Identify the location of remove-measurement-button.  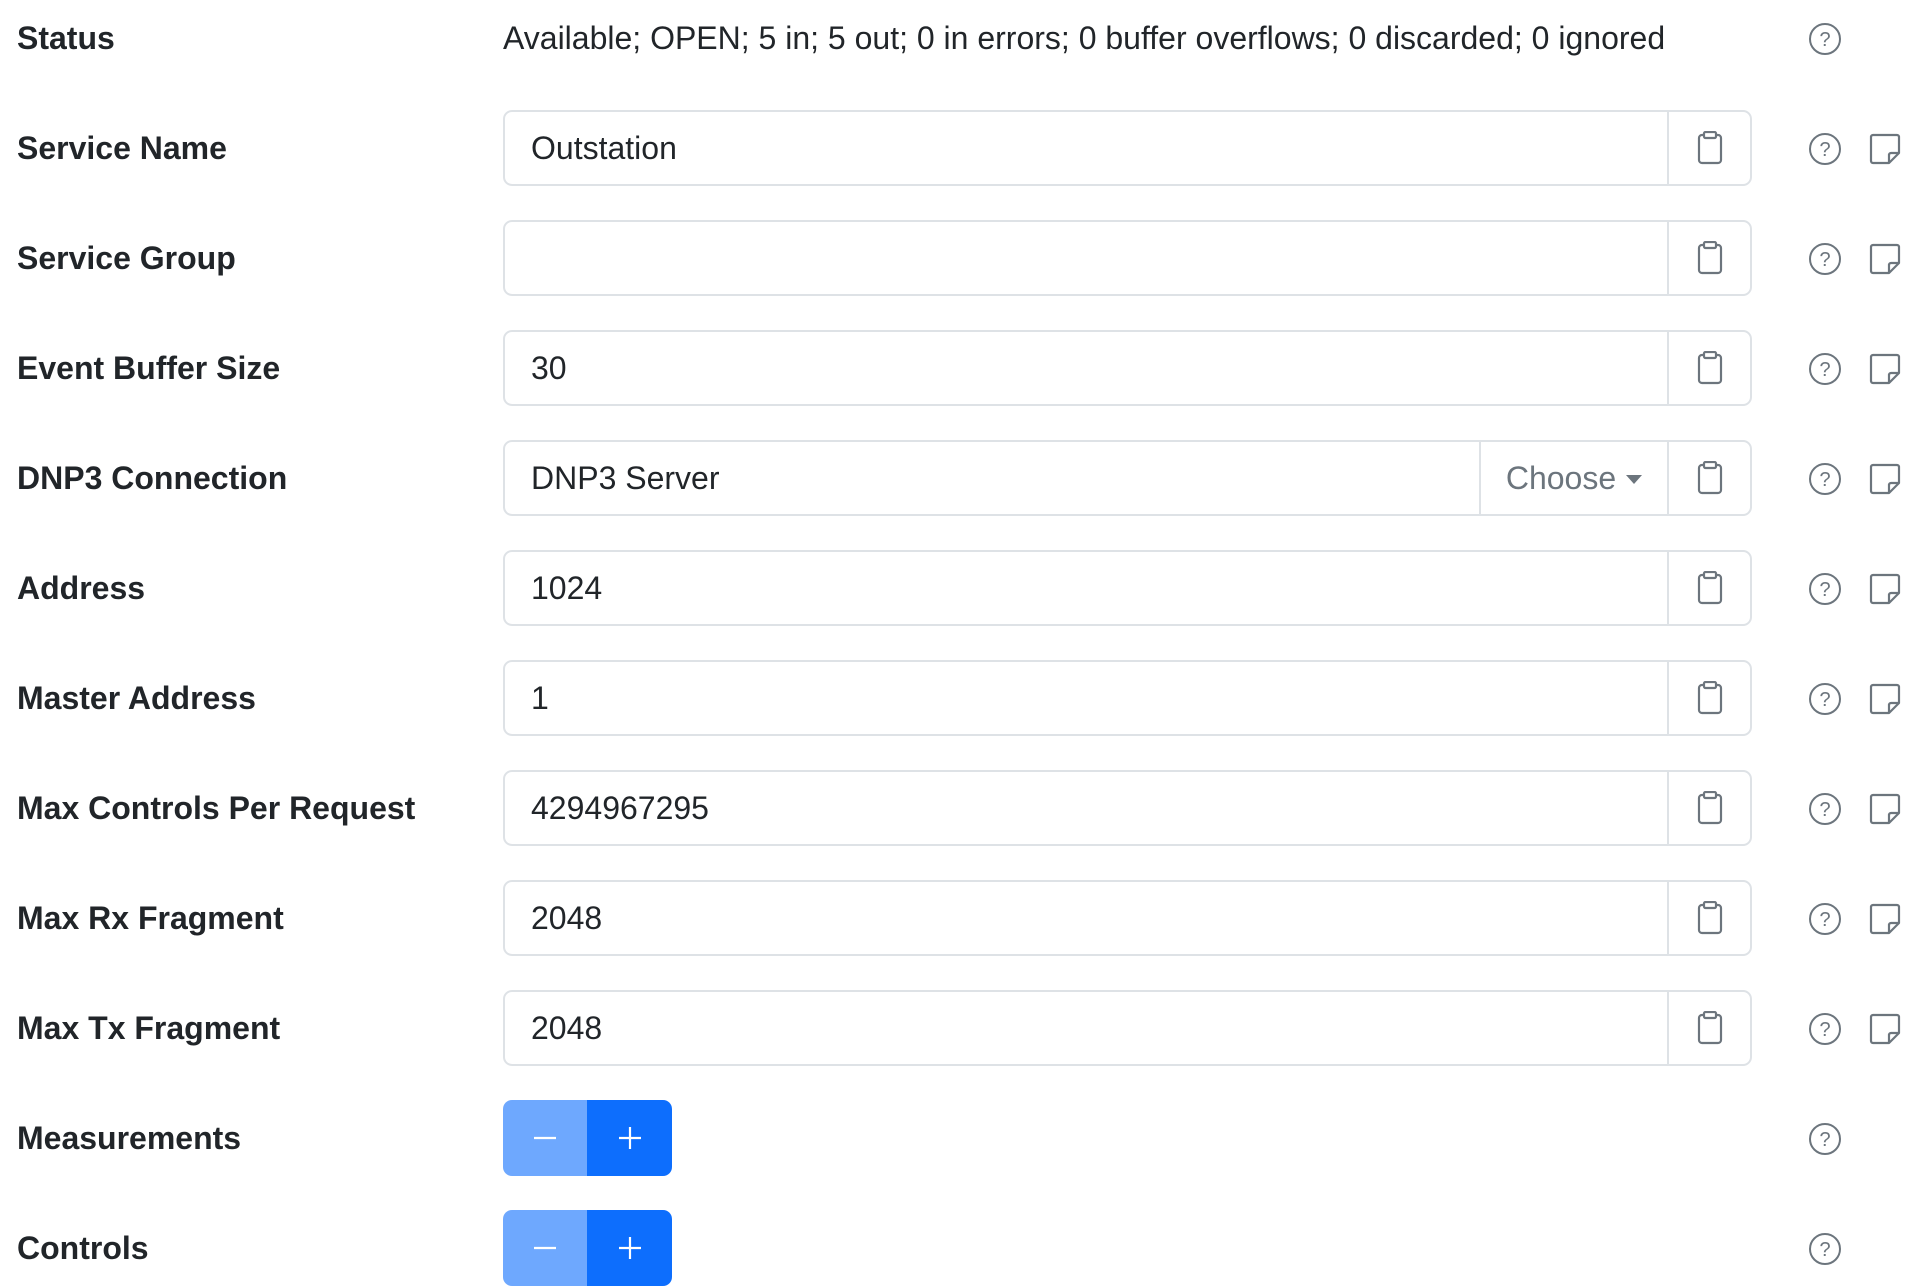
(545, 1138).